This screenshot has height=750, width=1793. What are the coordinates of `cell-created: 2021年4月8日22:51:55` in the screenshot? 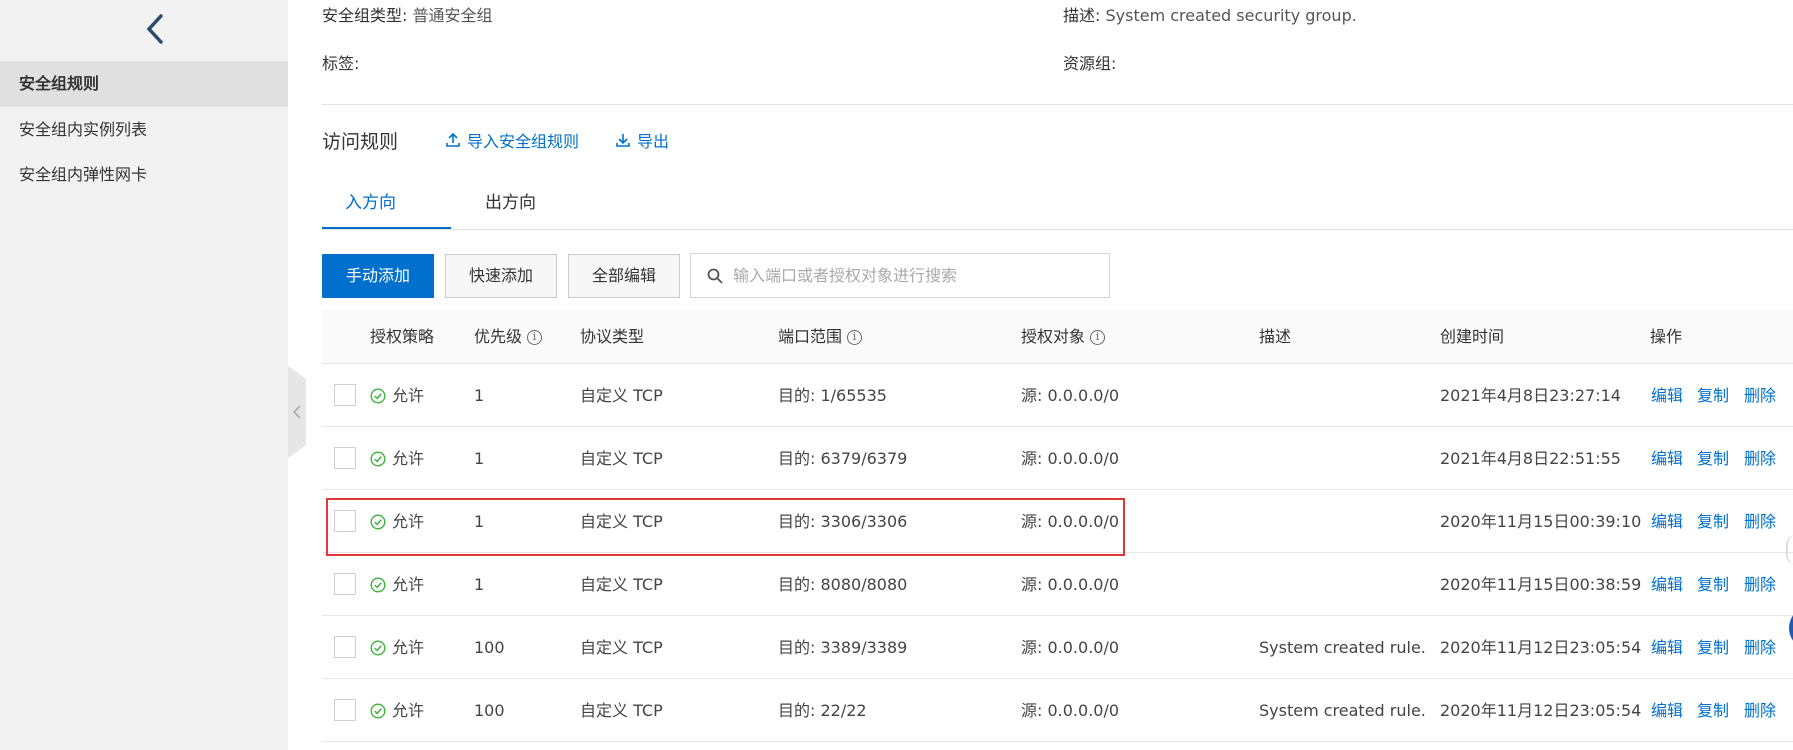 It's located at (1530, 458).